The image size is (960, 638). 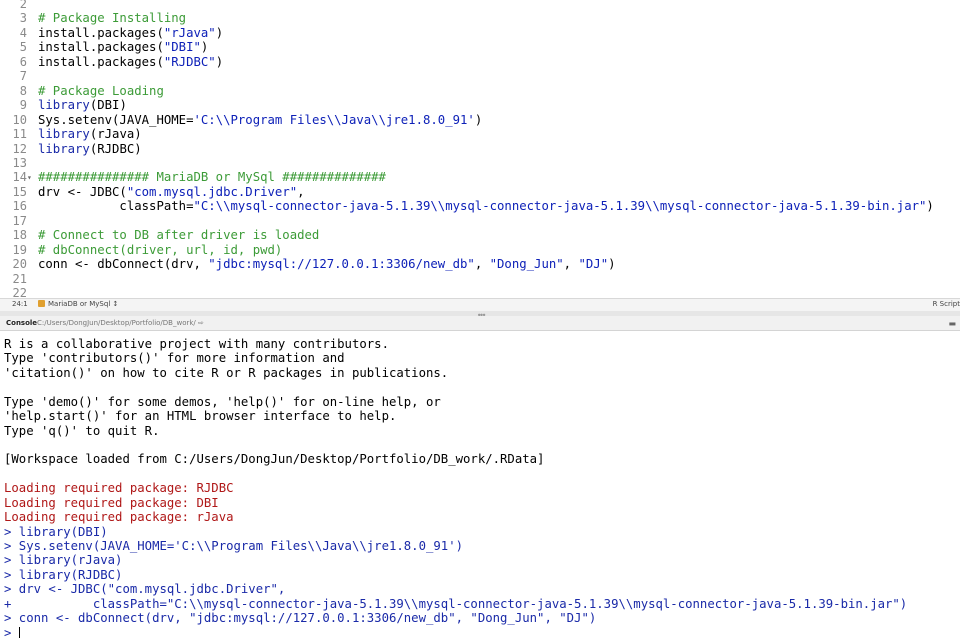 I want to click on line-number: 20, so click(x=19, y=264).